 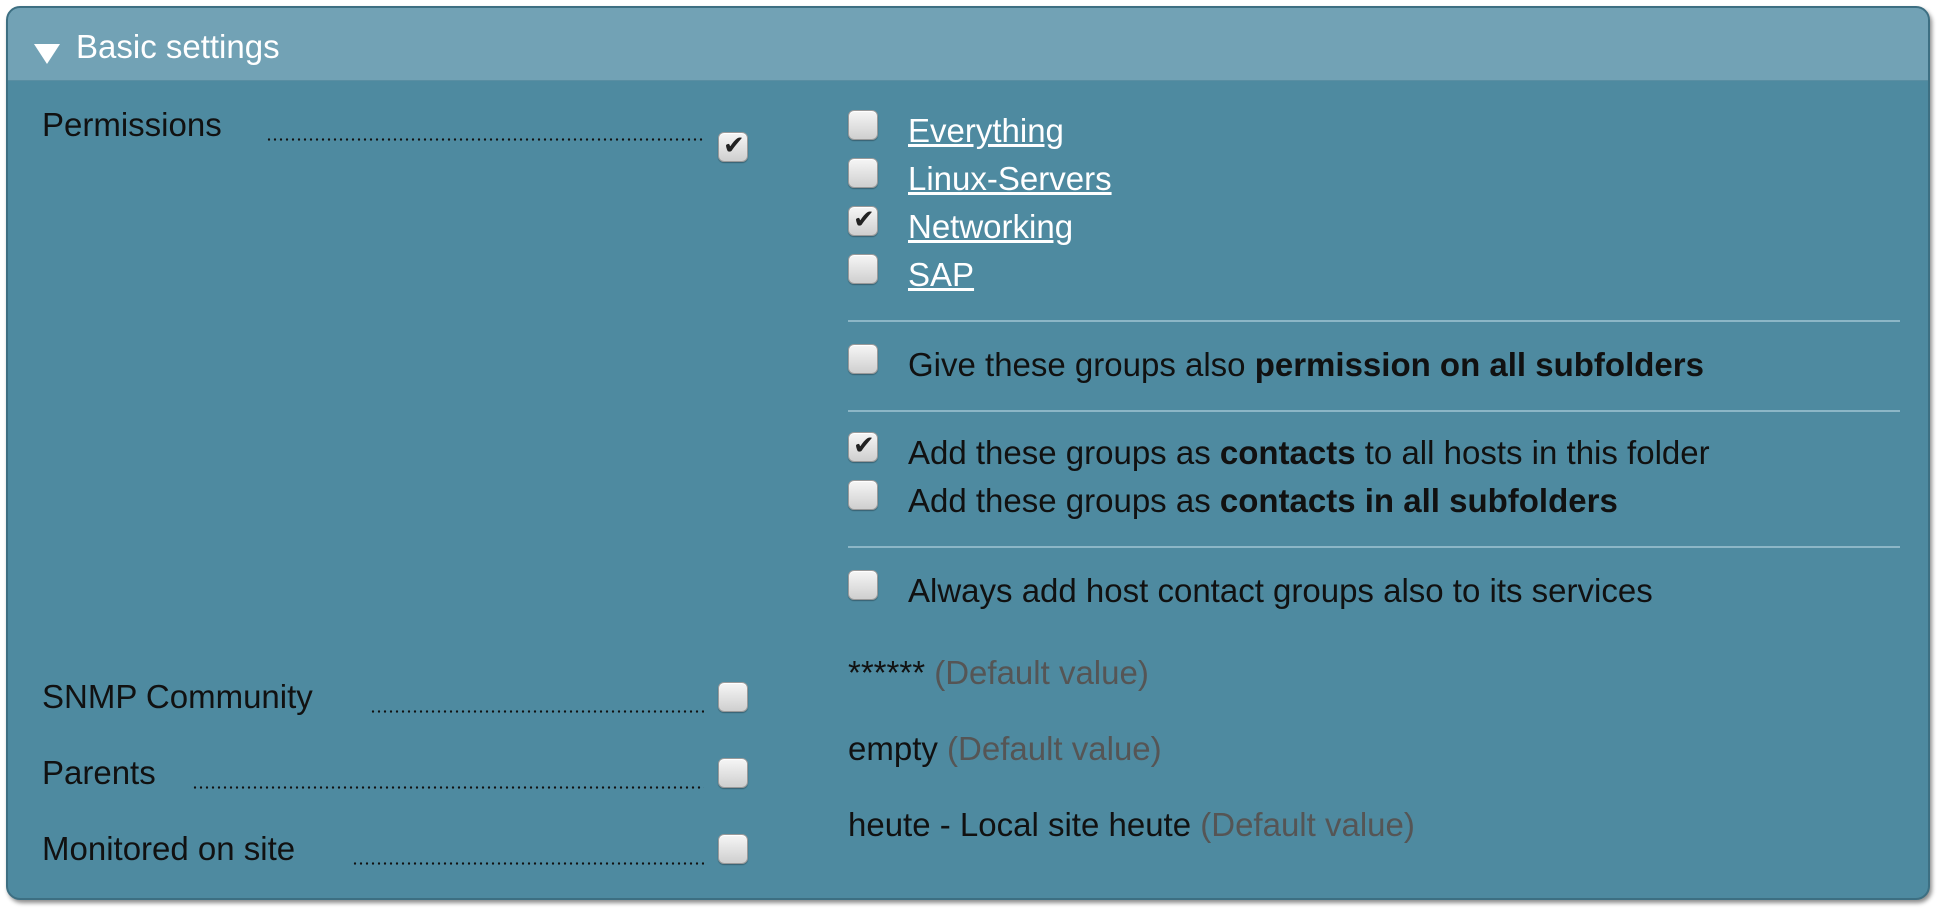 What do you see at coordinates (733, 697) in the screenshot?
I see `snmp-community-checkbox` at bounding box center [733, 697].